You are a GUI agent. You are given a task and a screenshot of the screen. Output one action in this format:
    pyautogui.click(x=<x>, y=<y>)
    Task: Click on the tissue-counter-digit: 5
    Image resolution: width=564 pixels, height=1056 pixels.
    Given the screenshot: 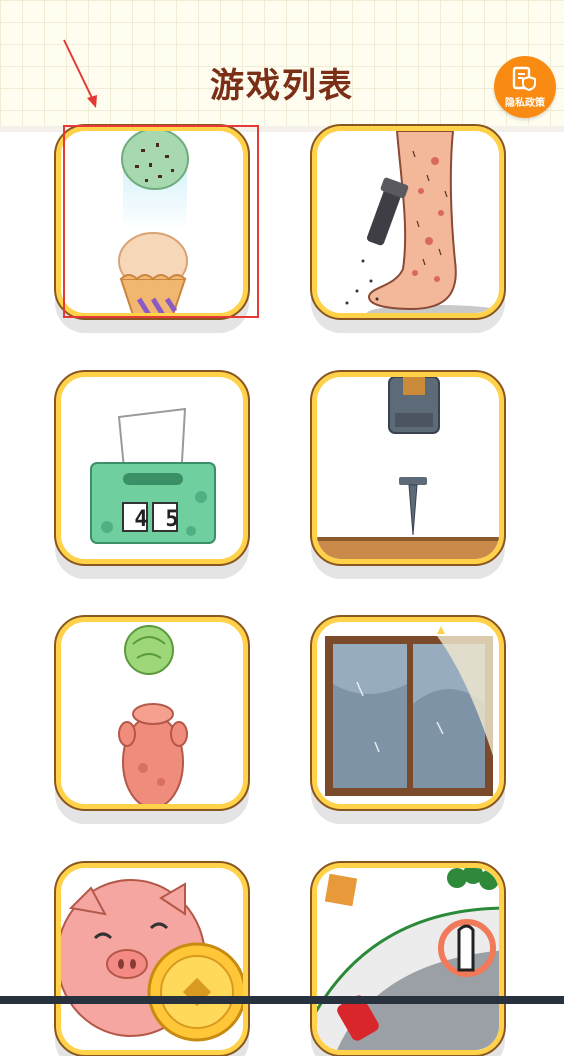 What is the action you would take?
    pyautogui.click(x=172, y=519)
    